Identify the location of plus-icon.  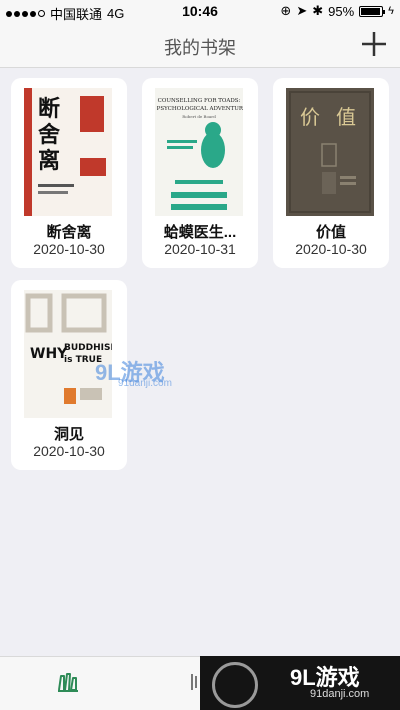
(374, 44).